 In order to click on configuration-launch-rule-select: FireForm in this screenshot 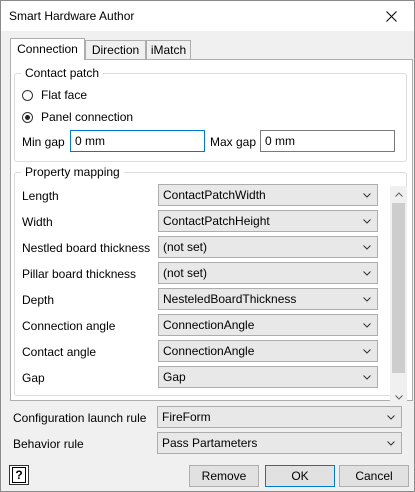, I will do `click(279, 417)`.